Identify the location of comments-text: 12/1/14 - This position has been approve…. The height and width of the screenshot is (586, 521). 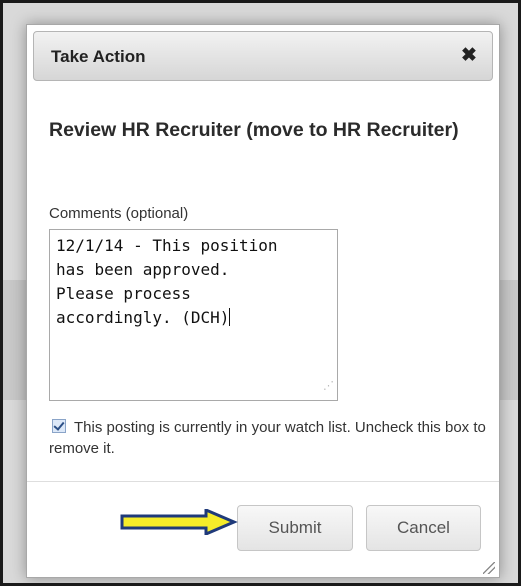
(167, 281).